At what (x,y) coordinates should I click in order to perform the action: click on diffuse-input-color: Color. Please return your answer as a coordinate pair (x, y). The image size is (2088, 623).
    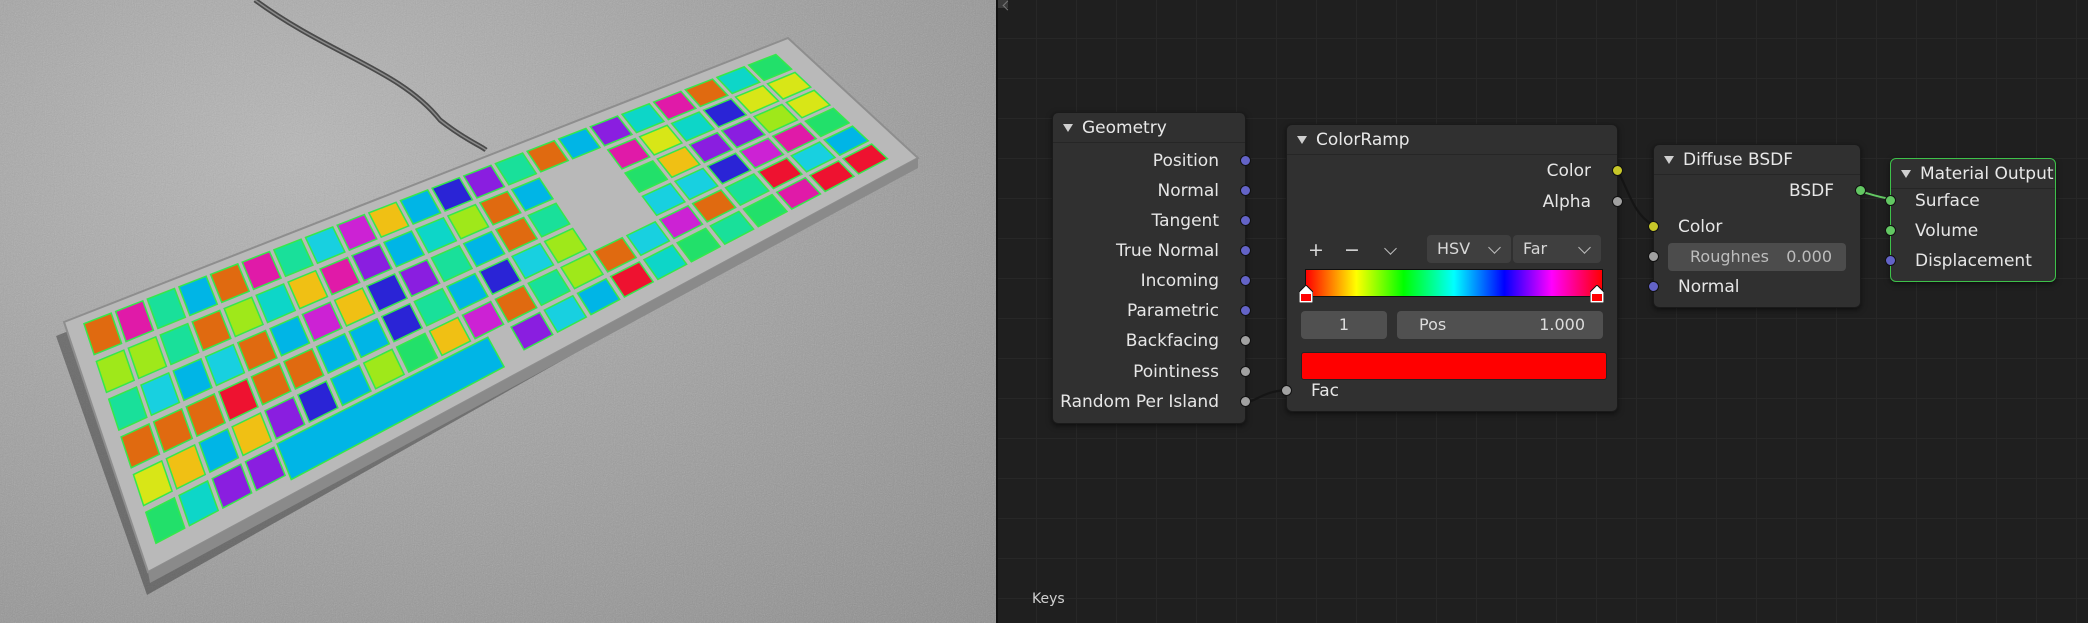
    Looking at the image, I should click on (1700, 227).